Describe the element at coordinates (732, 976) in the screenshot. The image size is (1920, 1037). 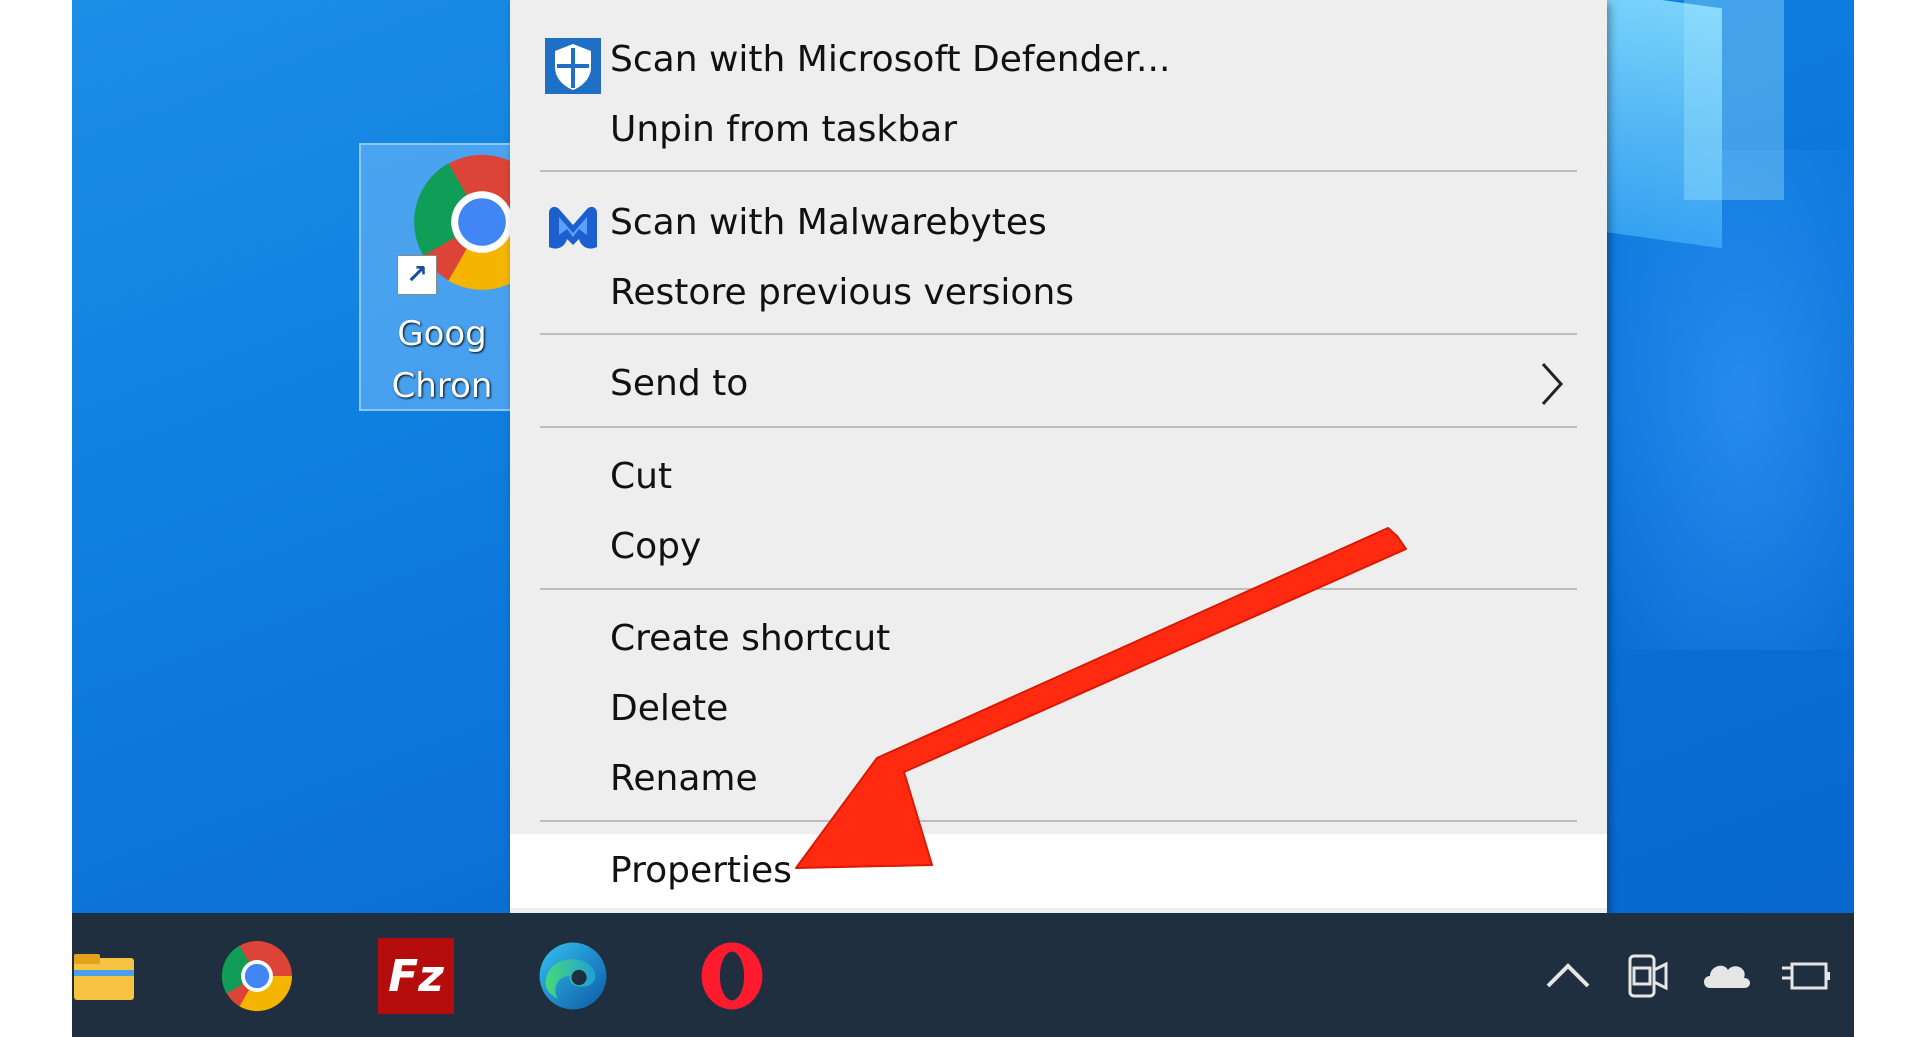
I see `opera-icon` at that location.